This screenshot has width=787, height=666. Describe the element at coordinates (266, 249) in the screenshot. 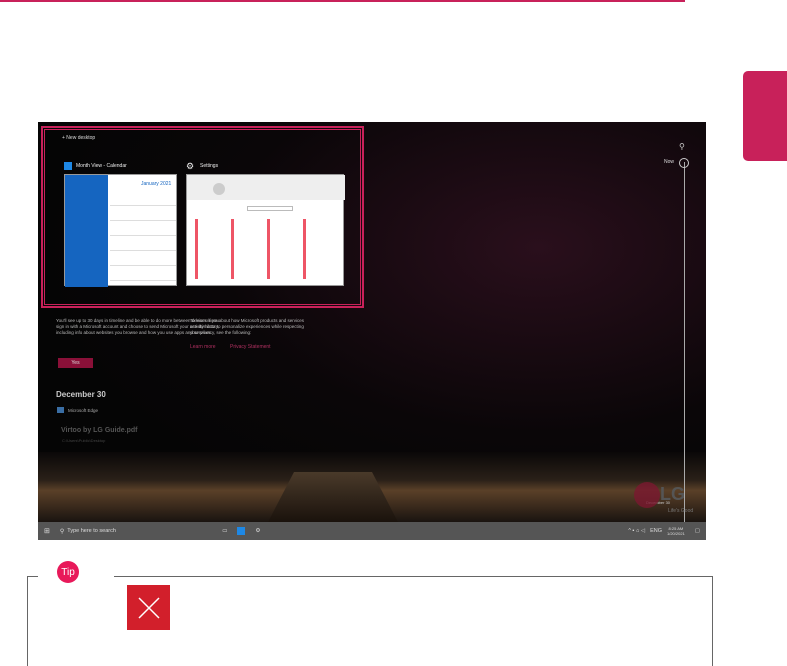

I see `settings-category-icons` at that location.